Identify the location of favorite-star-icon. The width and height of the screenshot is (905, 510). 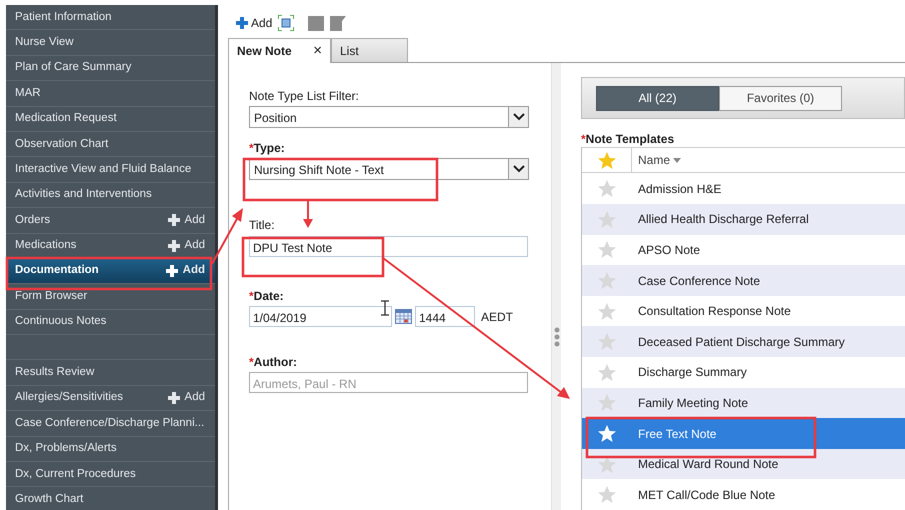
(607, 160).